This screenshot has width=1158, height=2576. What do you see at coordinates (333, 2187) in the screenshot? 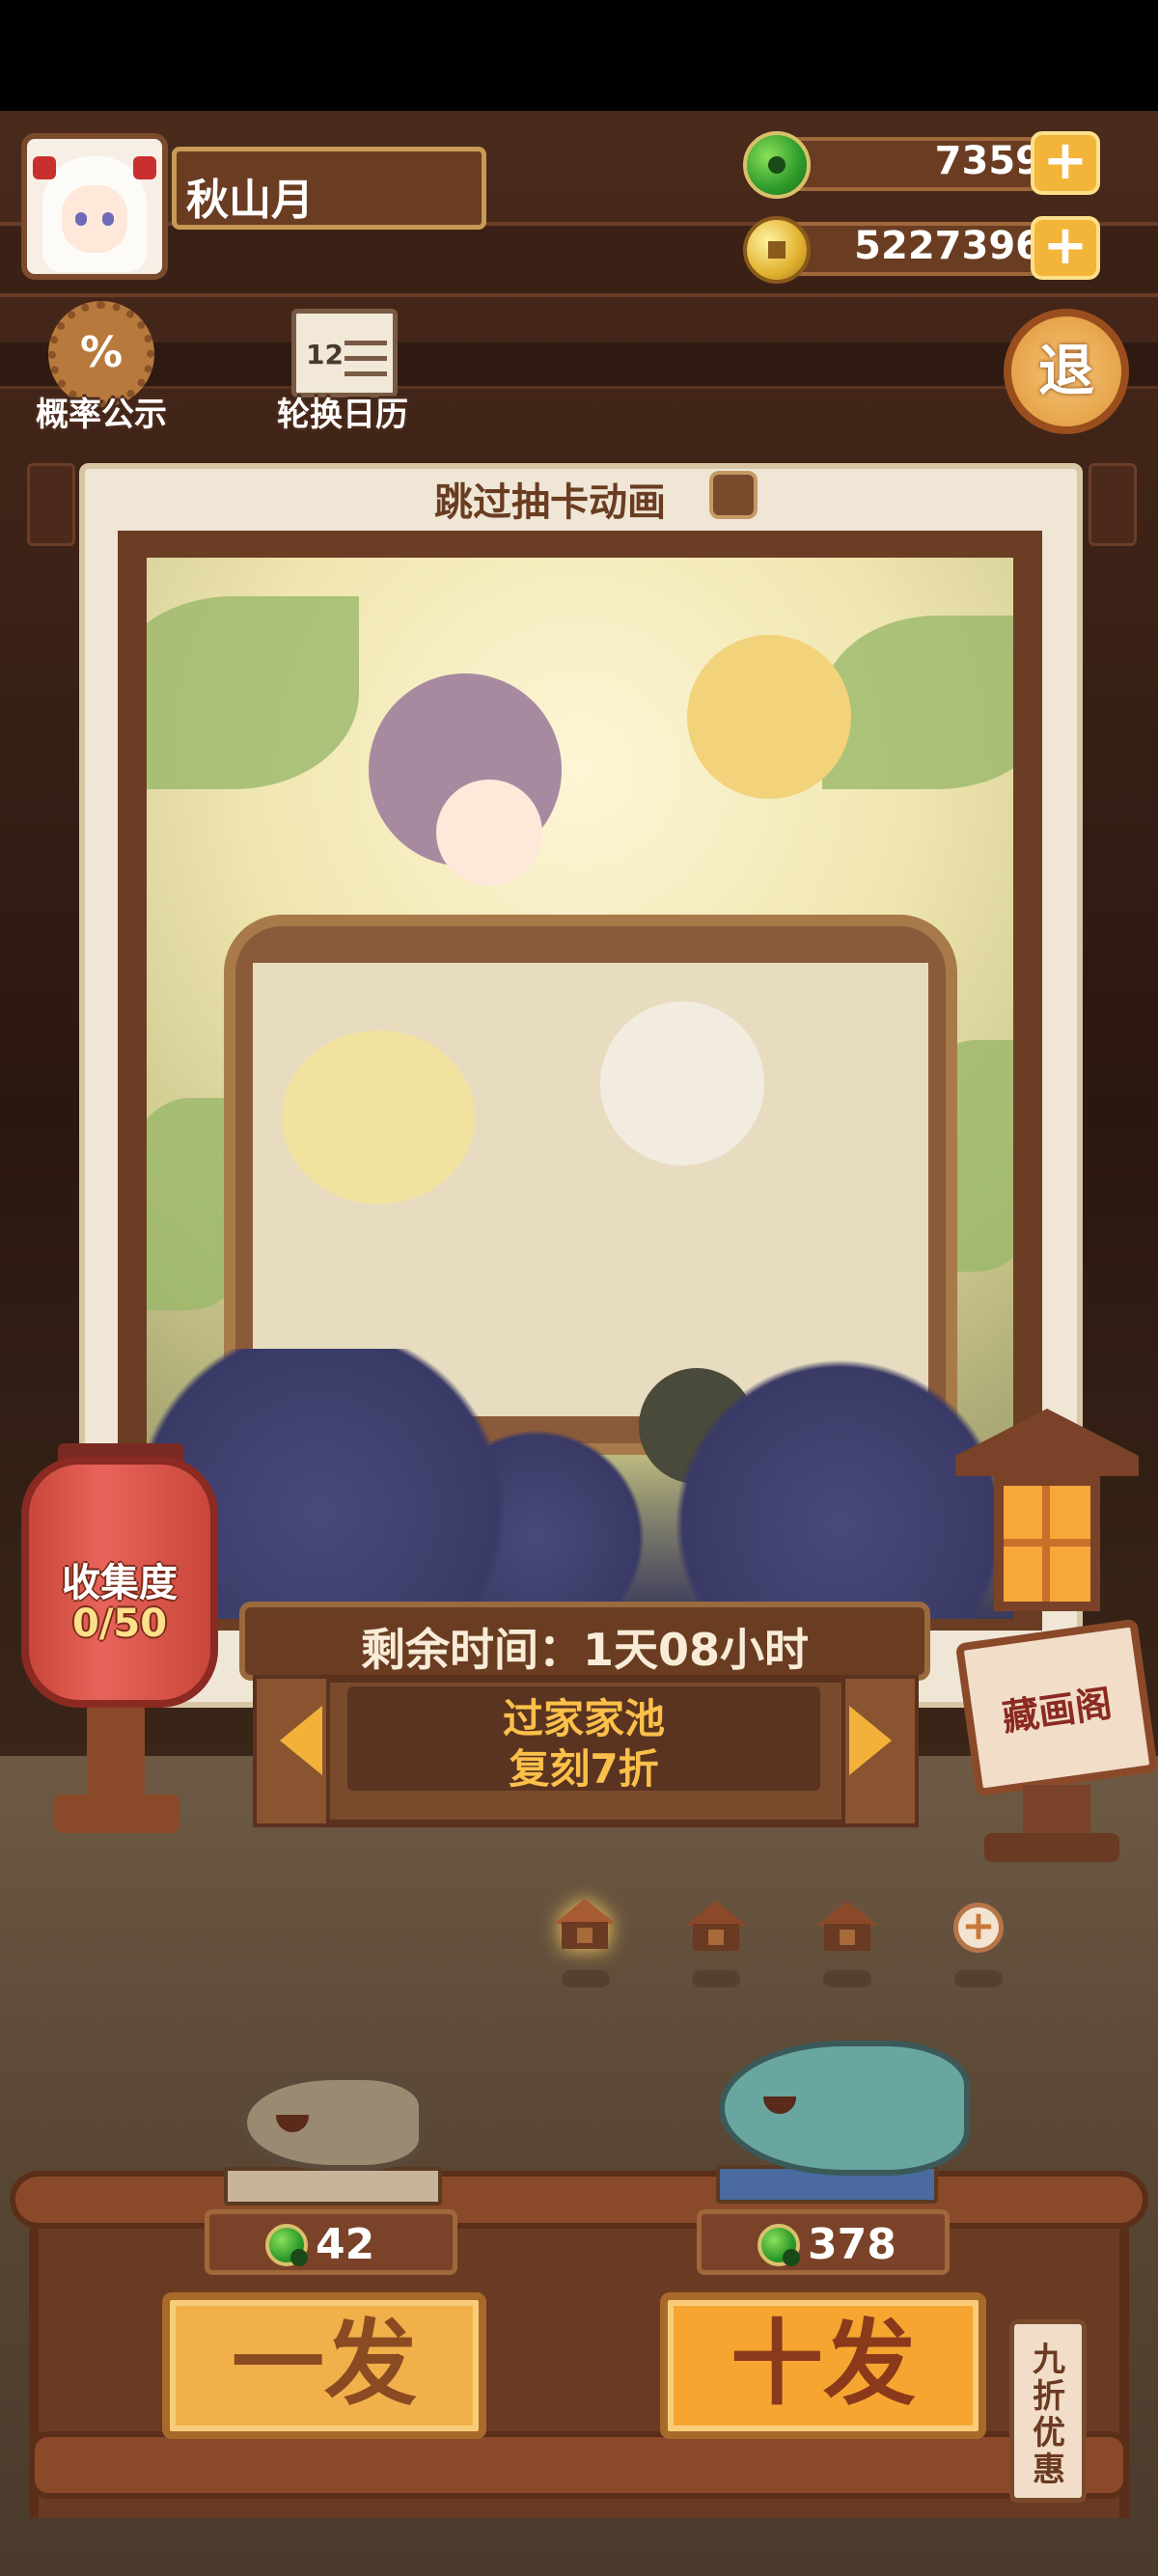
I see `book-left` at bounding box center [333, 2187].